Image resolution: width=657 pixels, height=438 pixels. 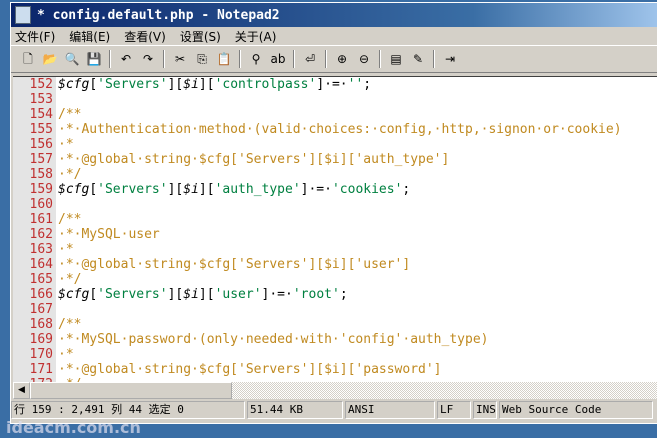 I want to click on code-line: 168/**, so click(x=335, y=324).